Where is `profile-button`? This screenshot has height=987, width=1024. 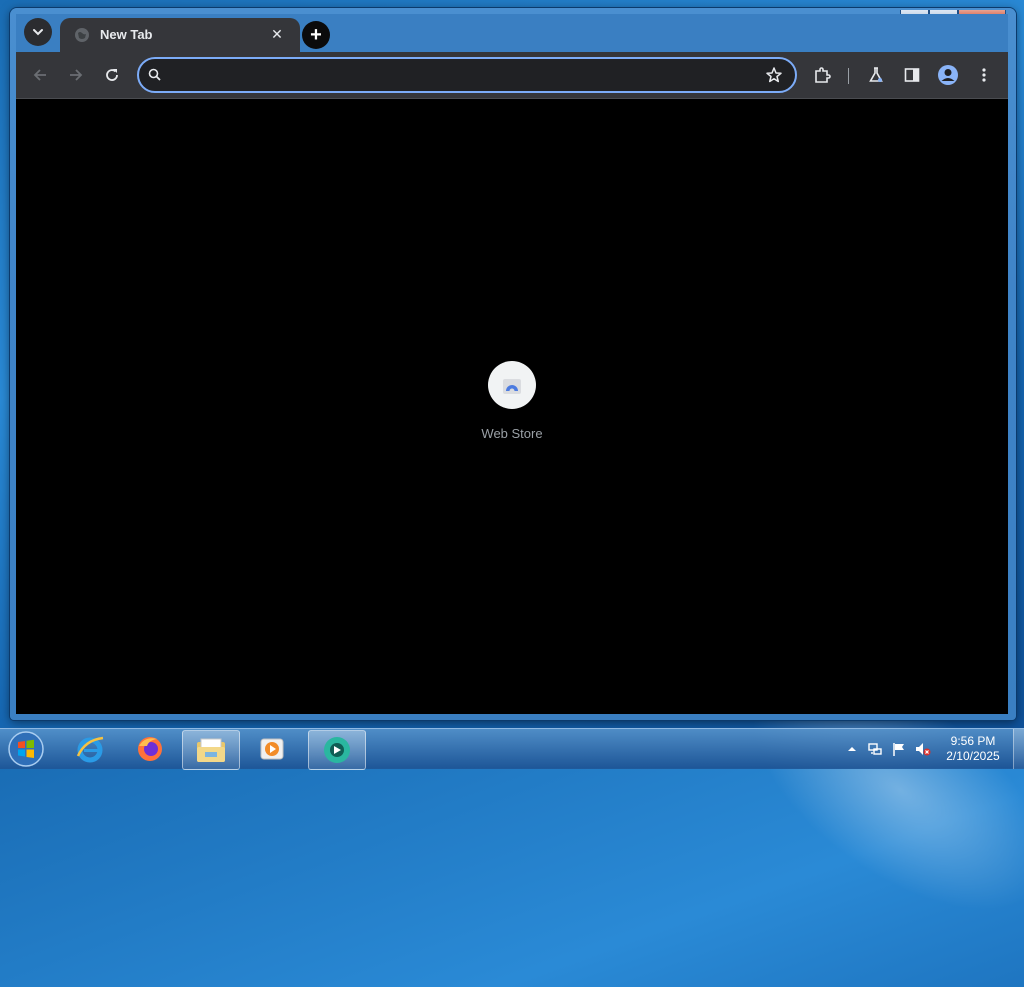 profile-button is located at coordinates (948, 75).